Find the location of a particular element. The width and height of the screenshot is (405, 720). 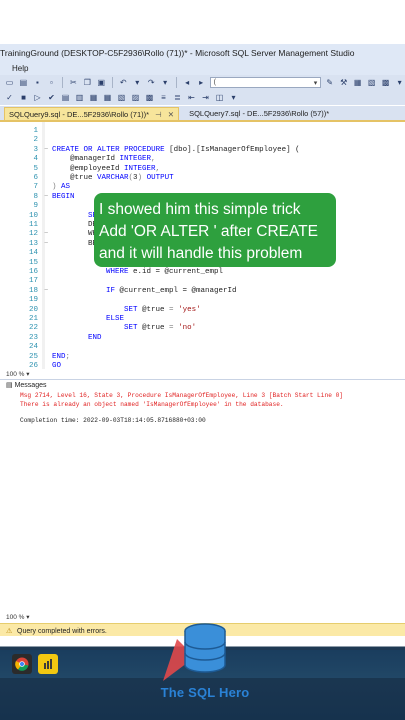

results-to-file-icon: ▧ is located at coordinates (121, 97).